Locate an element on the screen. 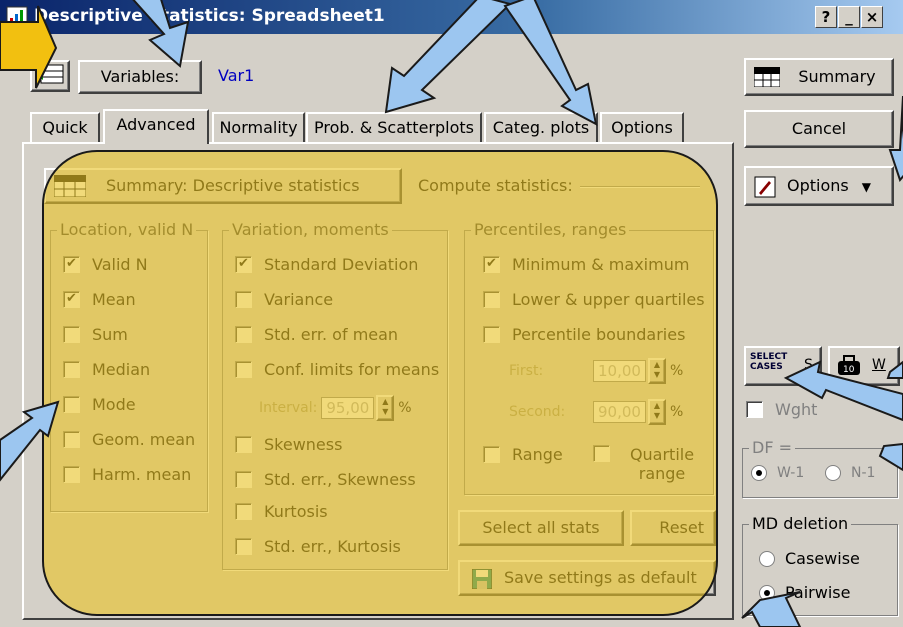  median-checkbox: Median is located at coordinates (106, 369).